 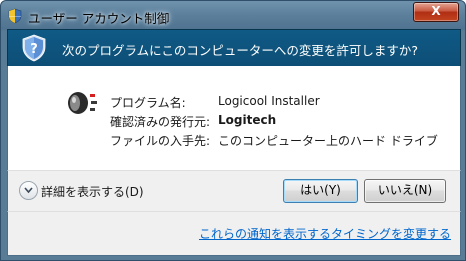 I want to click on title-bar: ユーザー アカウント制御 X, so click(x=233, y=16).